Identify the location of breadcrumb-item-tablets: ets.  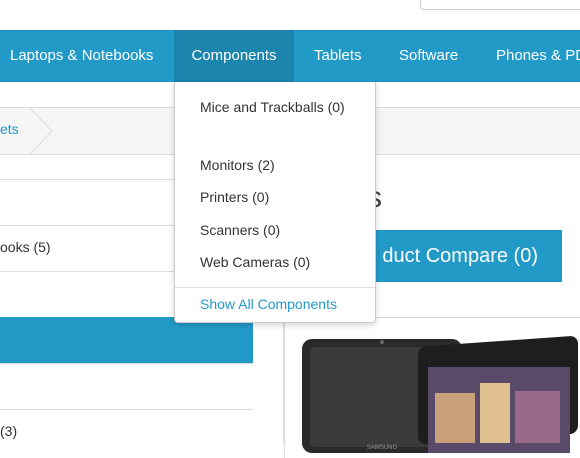
(9, 129).